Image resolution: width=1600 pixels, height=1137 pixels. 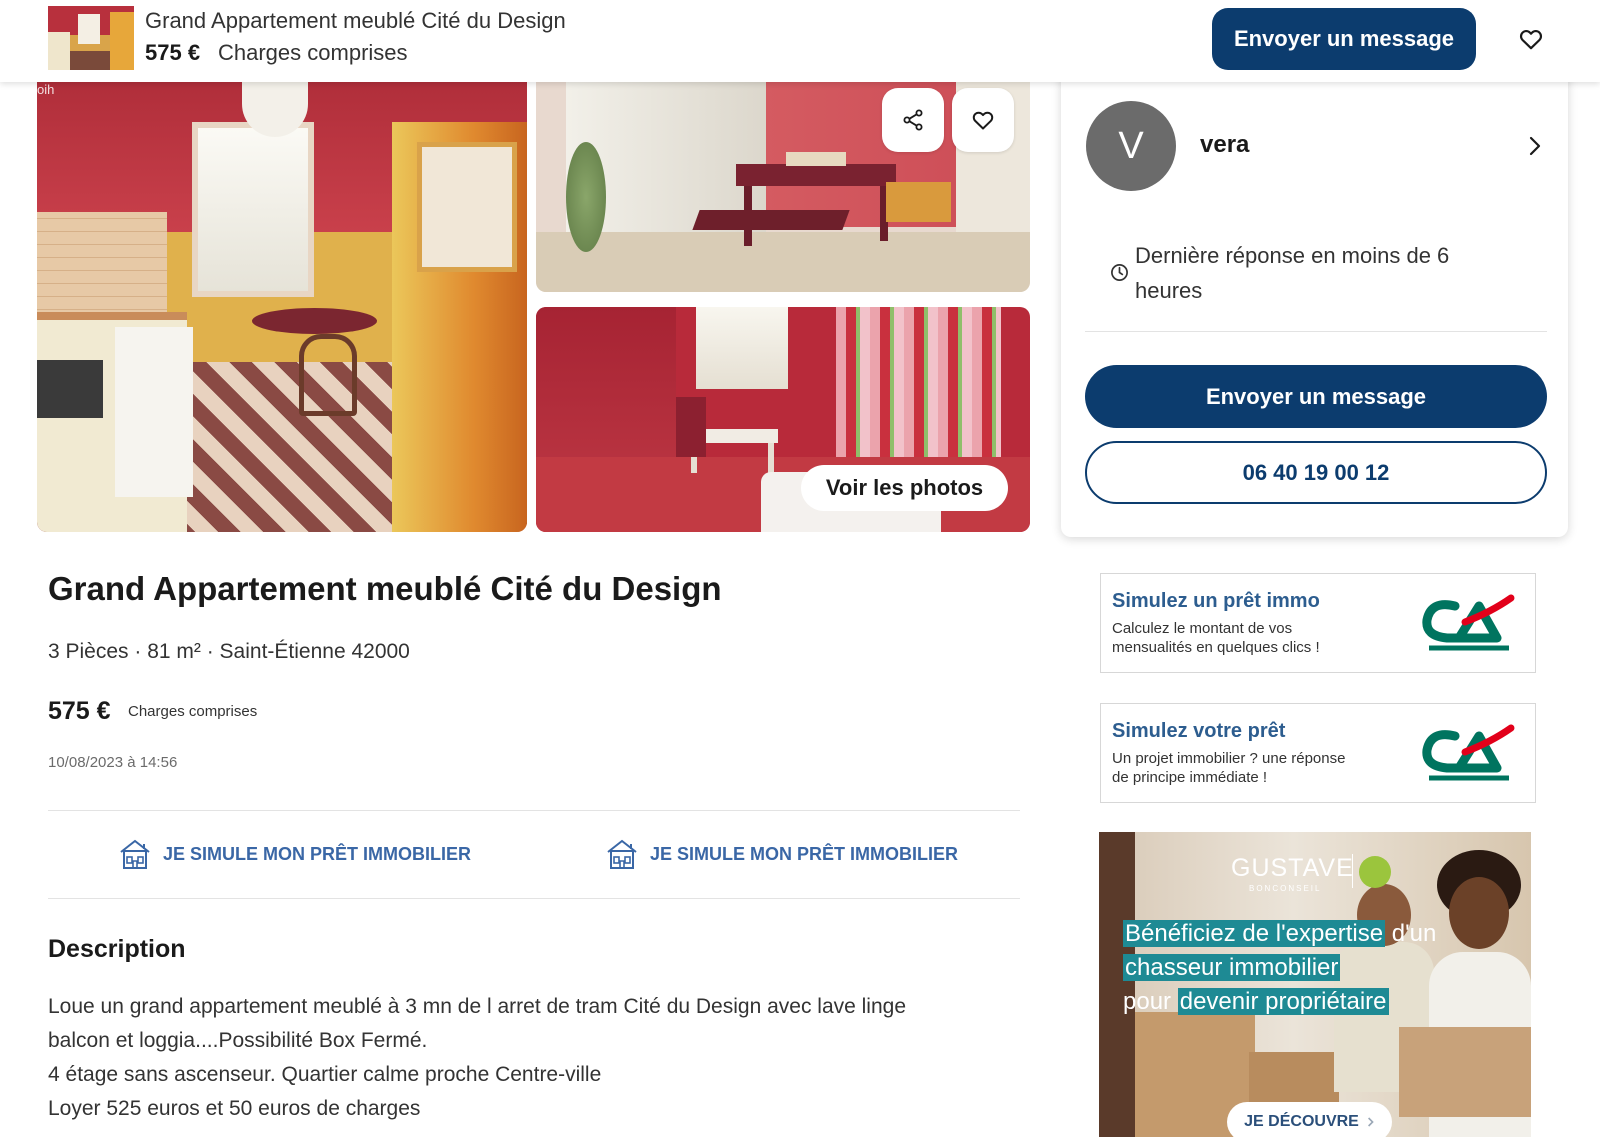 What do you see at coordinates (771, 220) in the screenshot?
I see `dining-bench` at bounding box center [771, 220].